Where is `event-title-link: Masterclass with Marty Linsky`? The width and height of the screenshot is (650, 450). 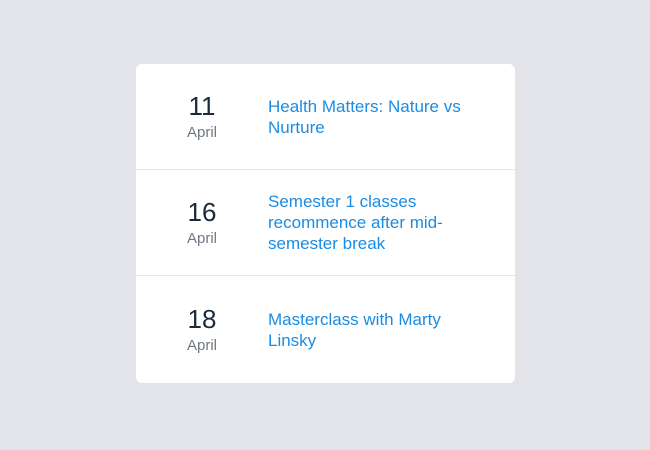
event-title-link: Masterclass with Marty Linsky is located at coordinates (391, 330).